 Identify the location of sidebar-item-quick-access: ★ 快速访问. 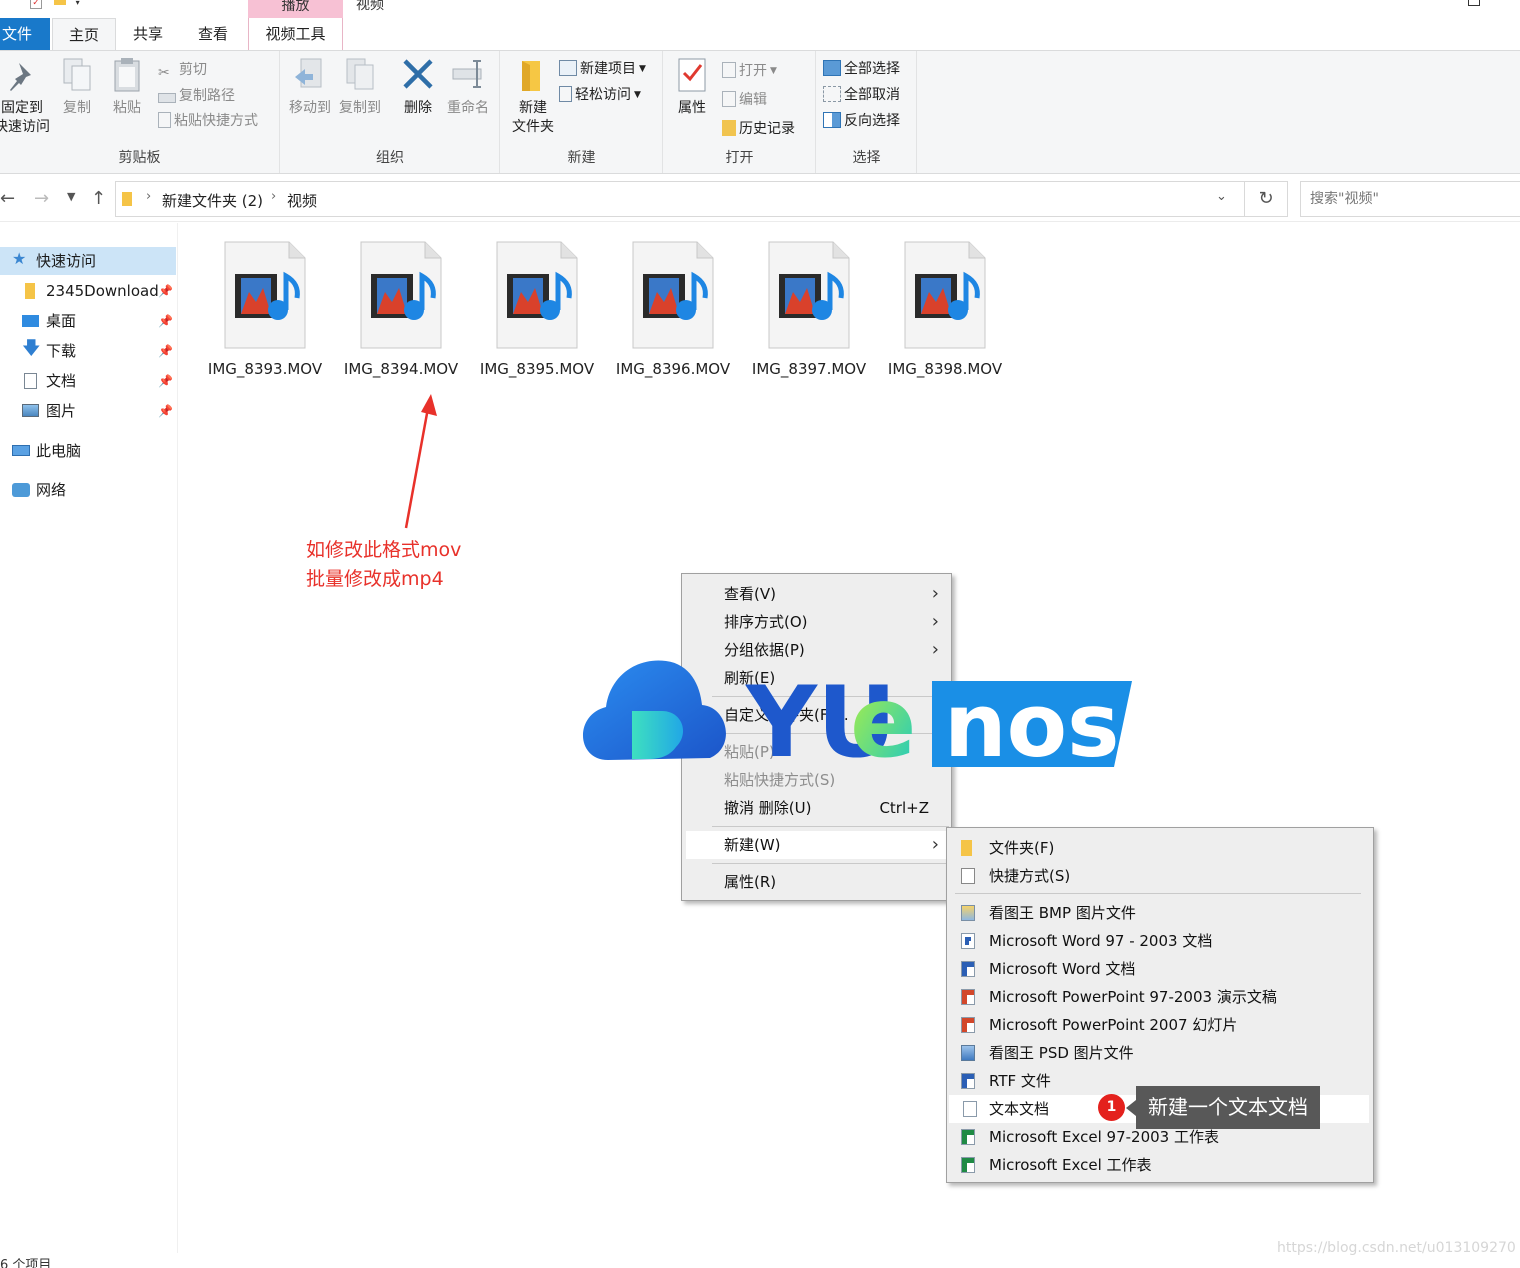
(88, 261).